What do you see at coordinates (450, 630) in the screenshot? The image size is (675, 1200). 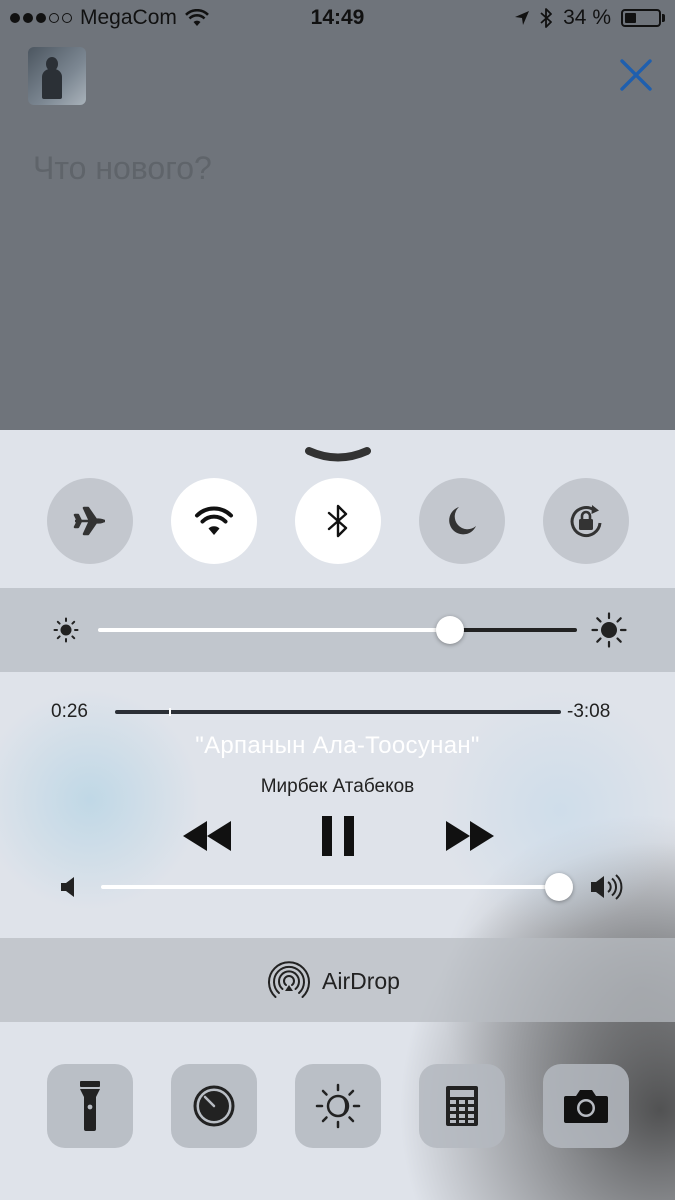 I see `brightness-slider-thumb` at bounding box center [450, 630].